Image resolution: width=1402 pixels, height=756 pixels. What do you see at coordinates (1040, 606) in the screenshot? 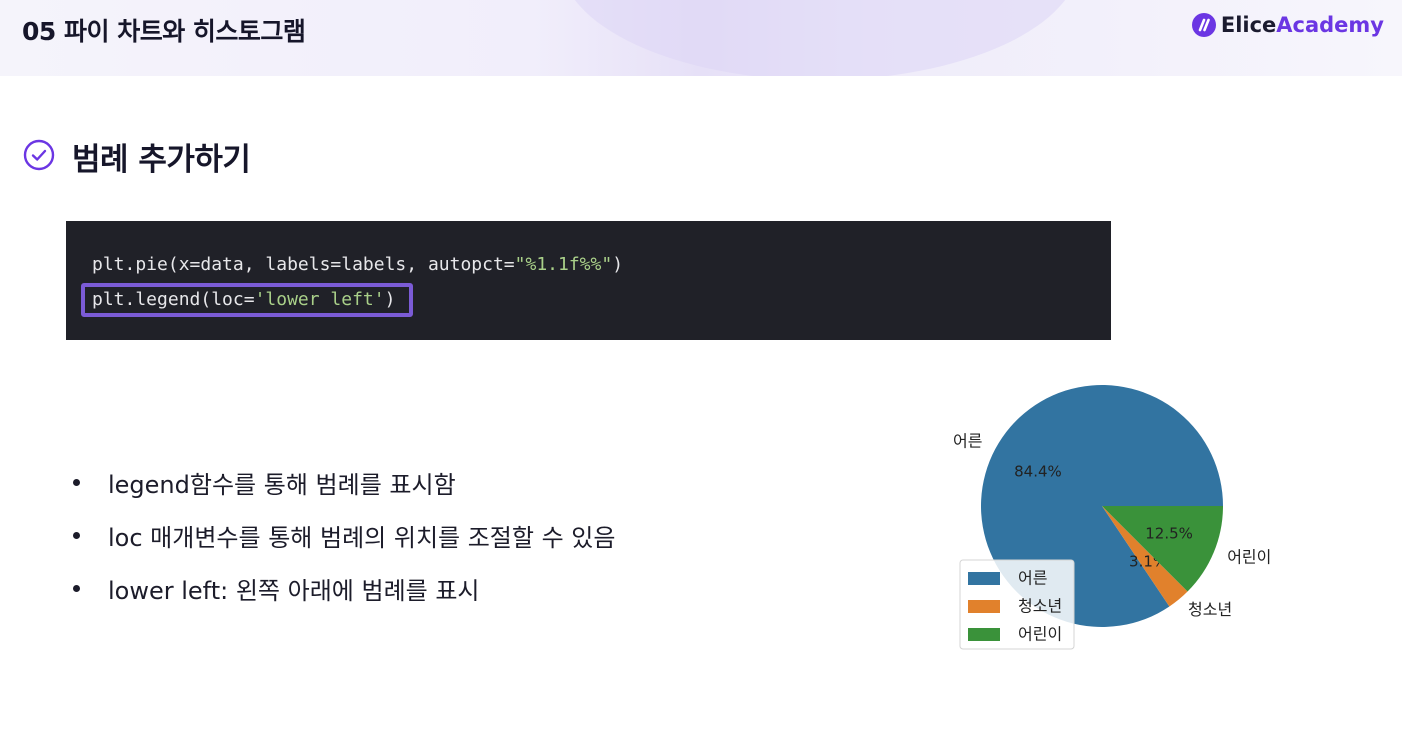
I see `legend-label: 청소년` at bounding box center [1040, 606].